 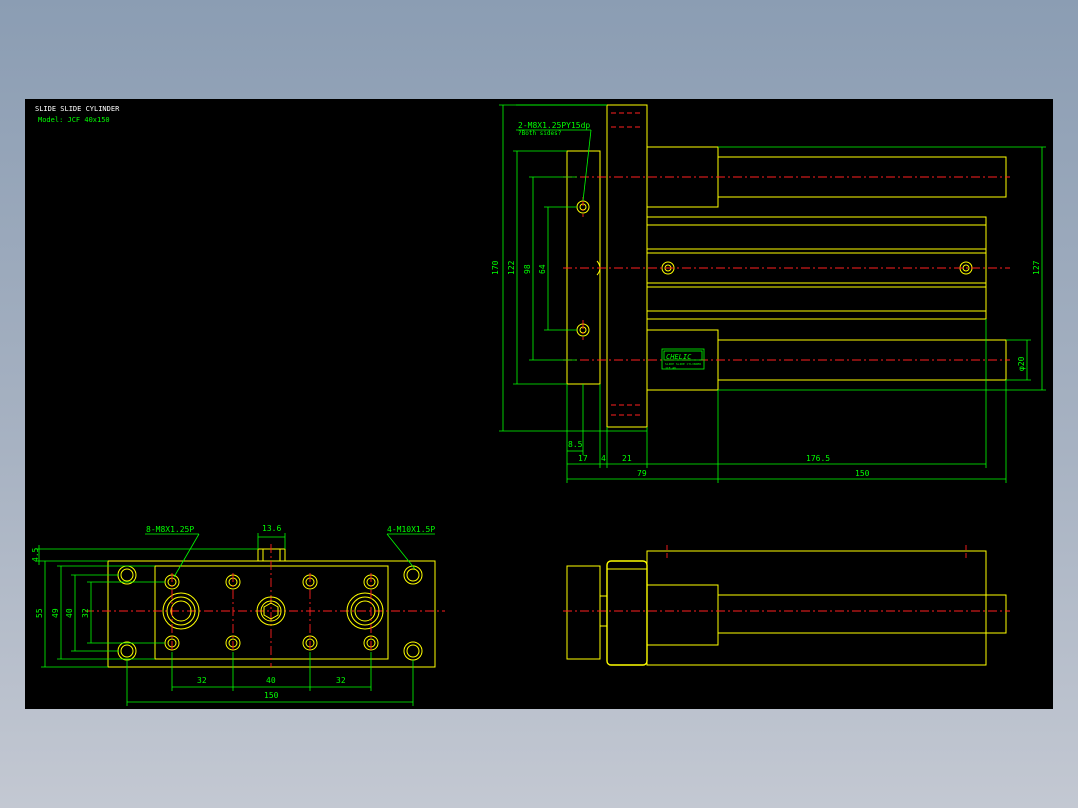 I want to click on note-tapped-top: 2-M8X1.25PY15dp, so click(x=554, y=125).